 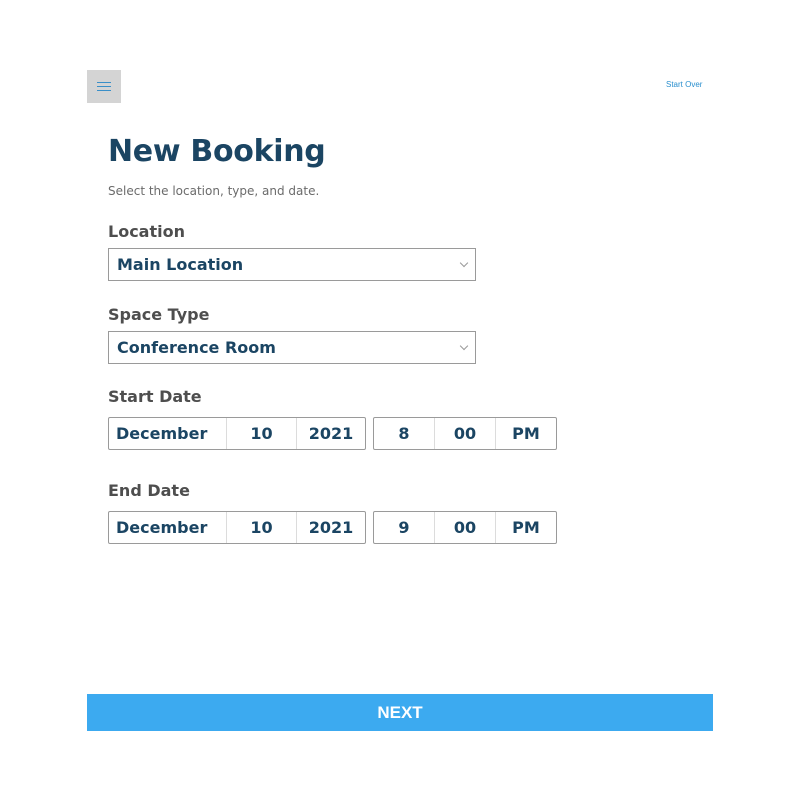 I want to click on end-month-select: December, so click(x=168, y=527).